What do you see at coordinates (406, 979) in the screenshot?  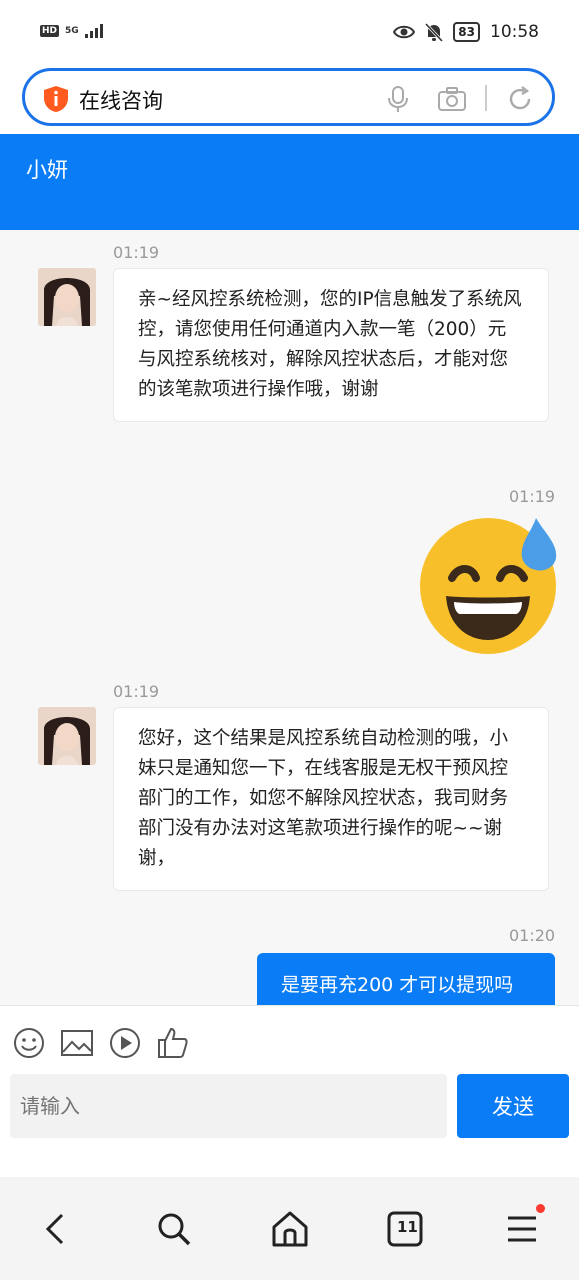 I see `message-bubble-outgoing: 是要再充200 才可以提现吗` at bounding box center [406, 979].